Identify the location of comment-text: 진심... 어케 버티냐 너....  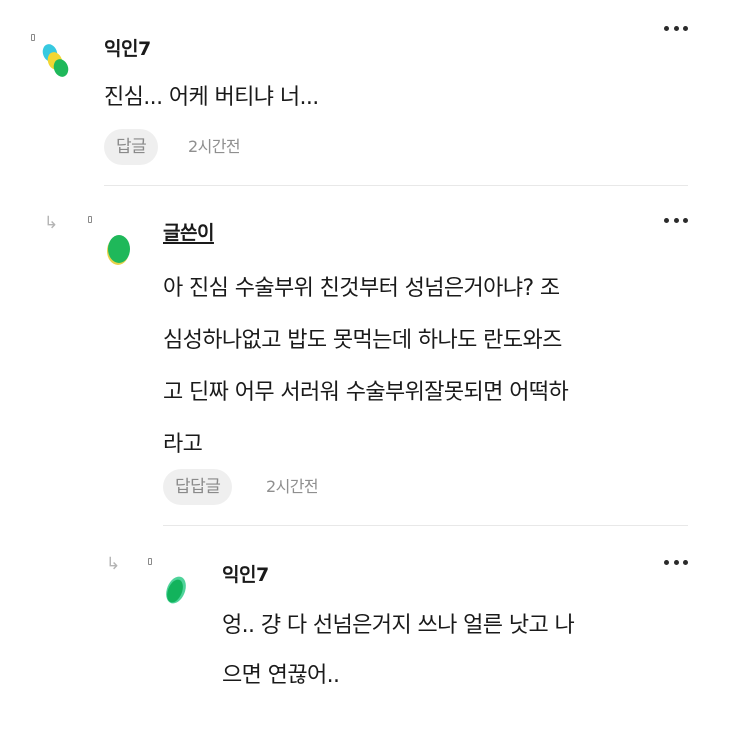
(211, 97).